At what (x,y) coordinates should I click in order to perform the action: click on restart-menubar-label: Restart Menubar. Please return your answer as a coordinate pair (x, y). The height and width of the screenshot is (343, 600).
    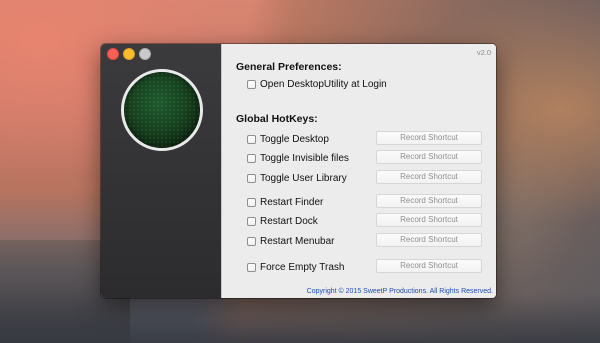
    Looking at the image, I should click on (297, 241).